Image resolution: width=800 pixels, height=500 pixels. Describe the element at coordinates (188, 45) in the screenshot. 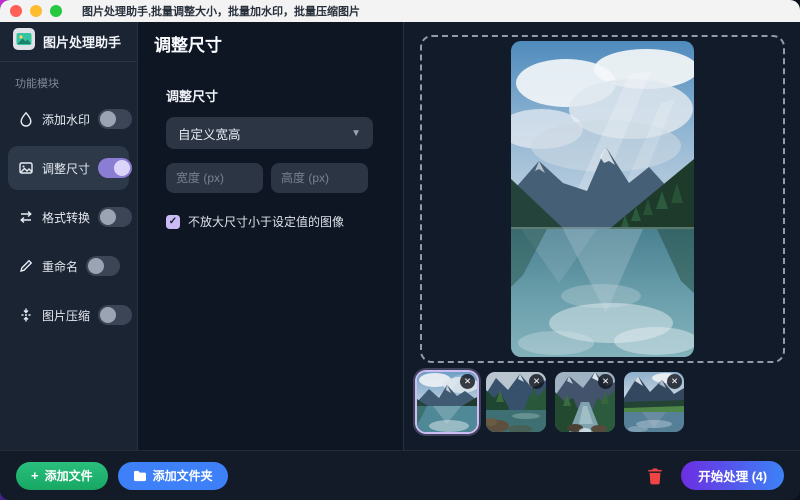

I see `panel-title: 调整尺寸` at that location.